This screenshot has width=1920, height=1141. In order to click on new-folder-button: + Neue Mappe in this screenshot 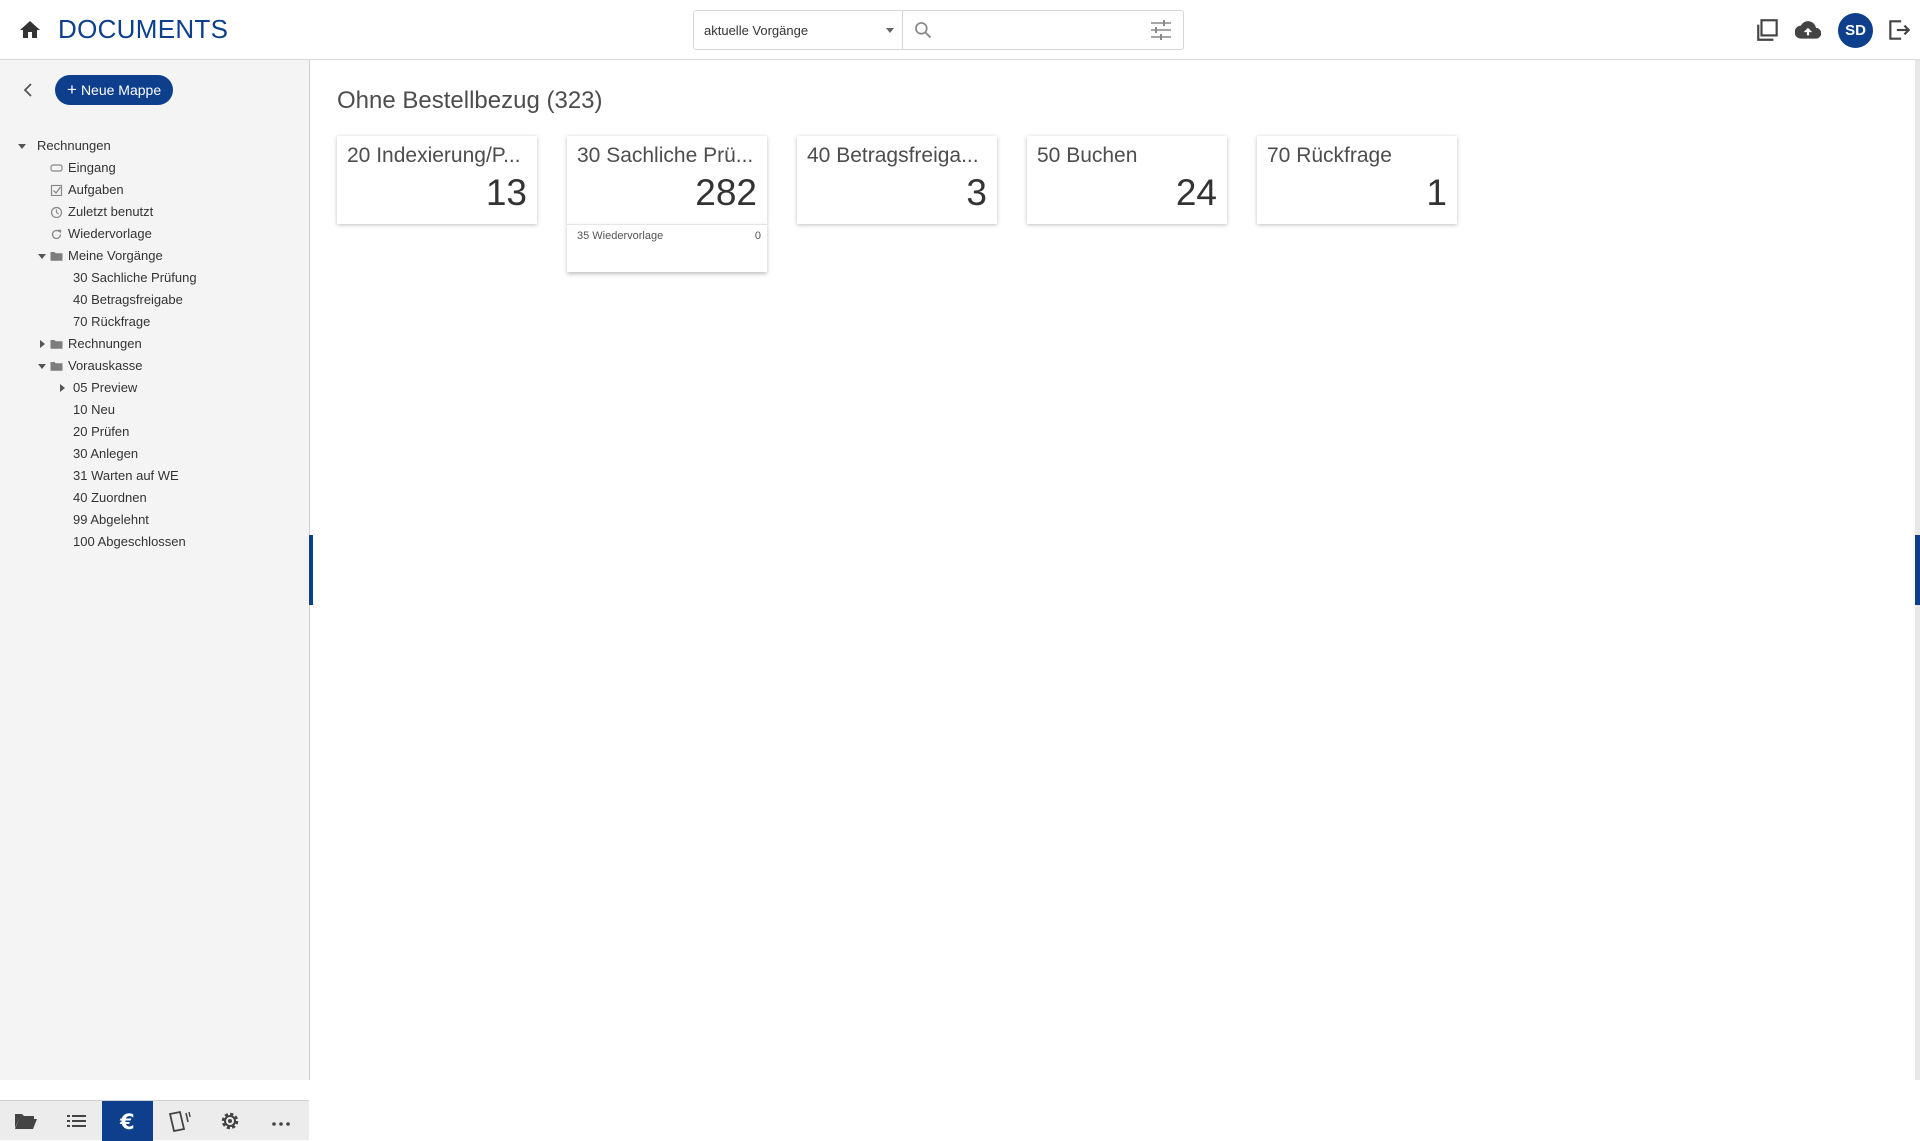, I will do `click(114, 90)`.